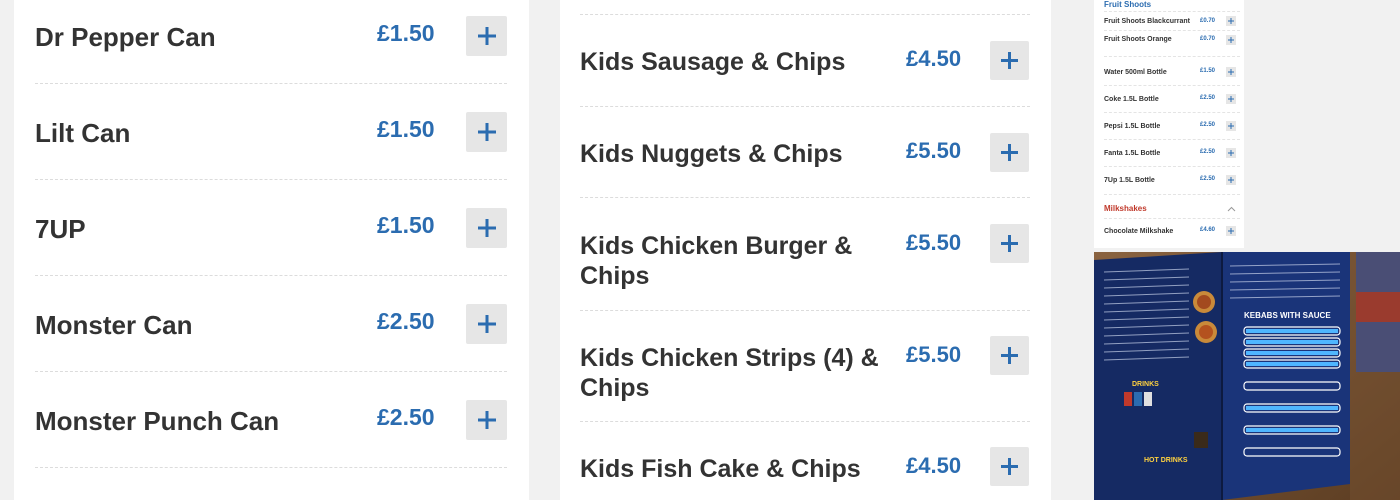 This screenshot has height=500, width=1400. I want to click on photo-heading: DRINKS, so click(1145, 384).